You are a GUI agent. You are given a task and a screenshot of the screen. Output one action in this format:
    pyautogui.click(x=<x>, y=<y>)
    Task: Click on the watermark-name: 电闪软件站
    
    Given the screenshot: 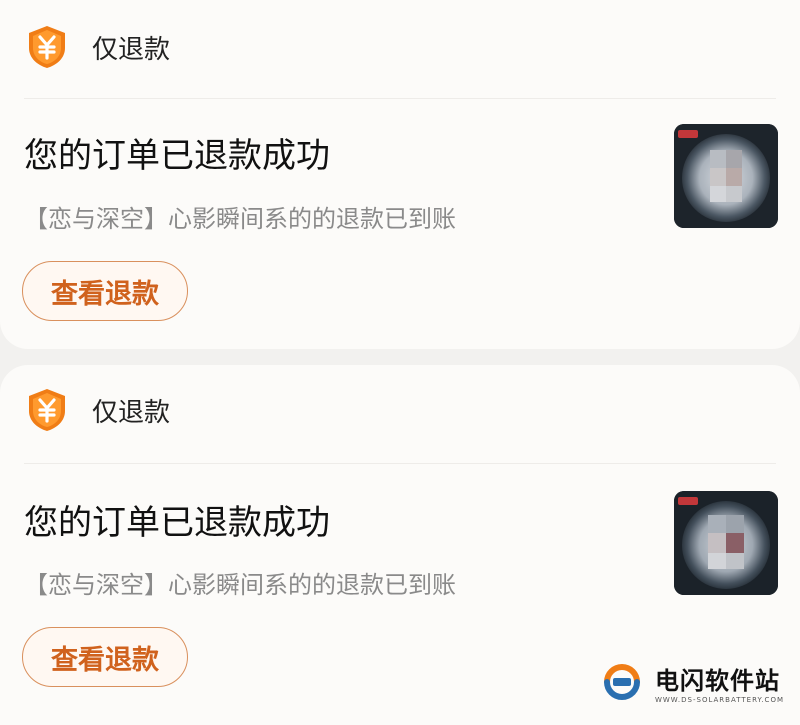 What is the action you would take?
    pyautogui.click(x=717, y=680)
    